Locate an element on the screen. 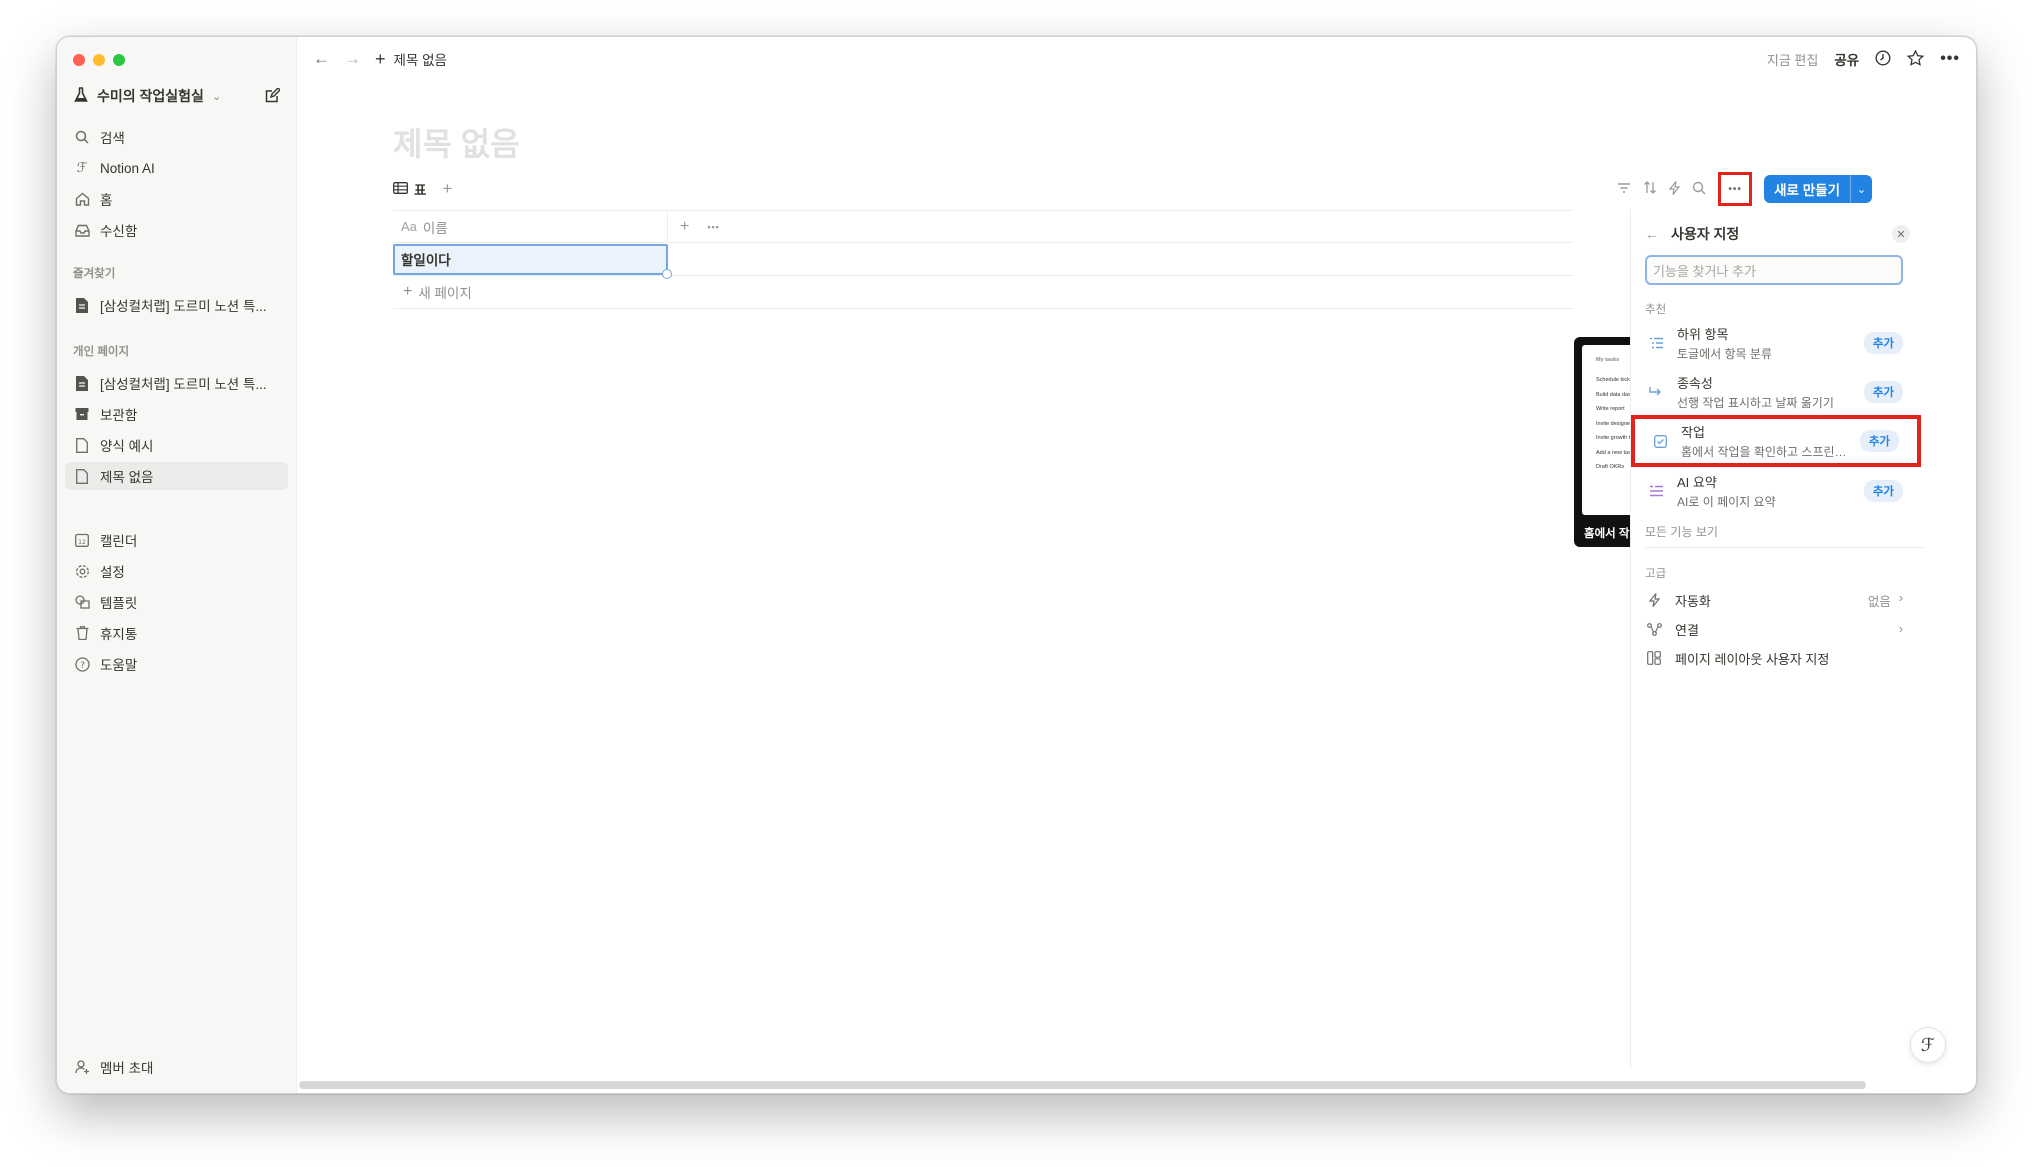 Image resolution: width=2032 pixels, height=1167 pixels. more-columns-icon: ••• is located at coordinates (713, 227).